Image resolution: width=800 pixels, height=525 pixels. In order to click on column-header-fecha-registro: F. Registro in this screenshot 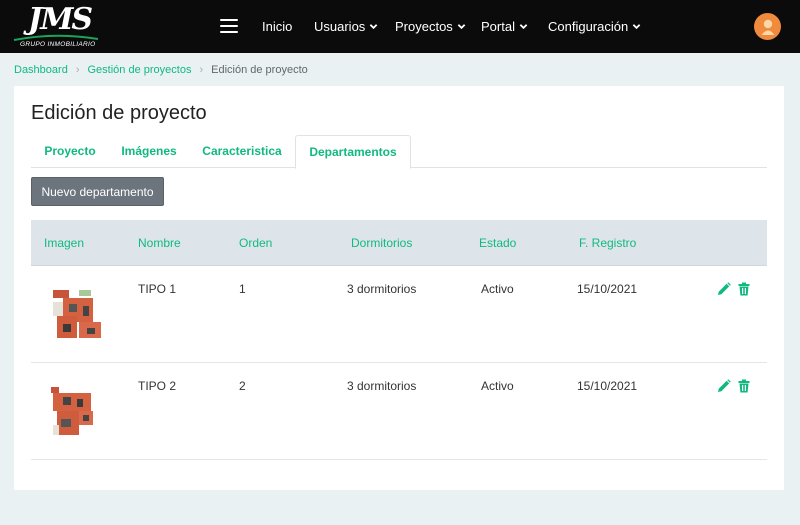, I will do `click(608, 243)`.